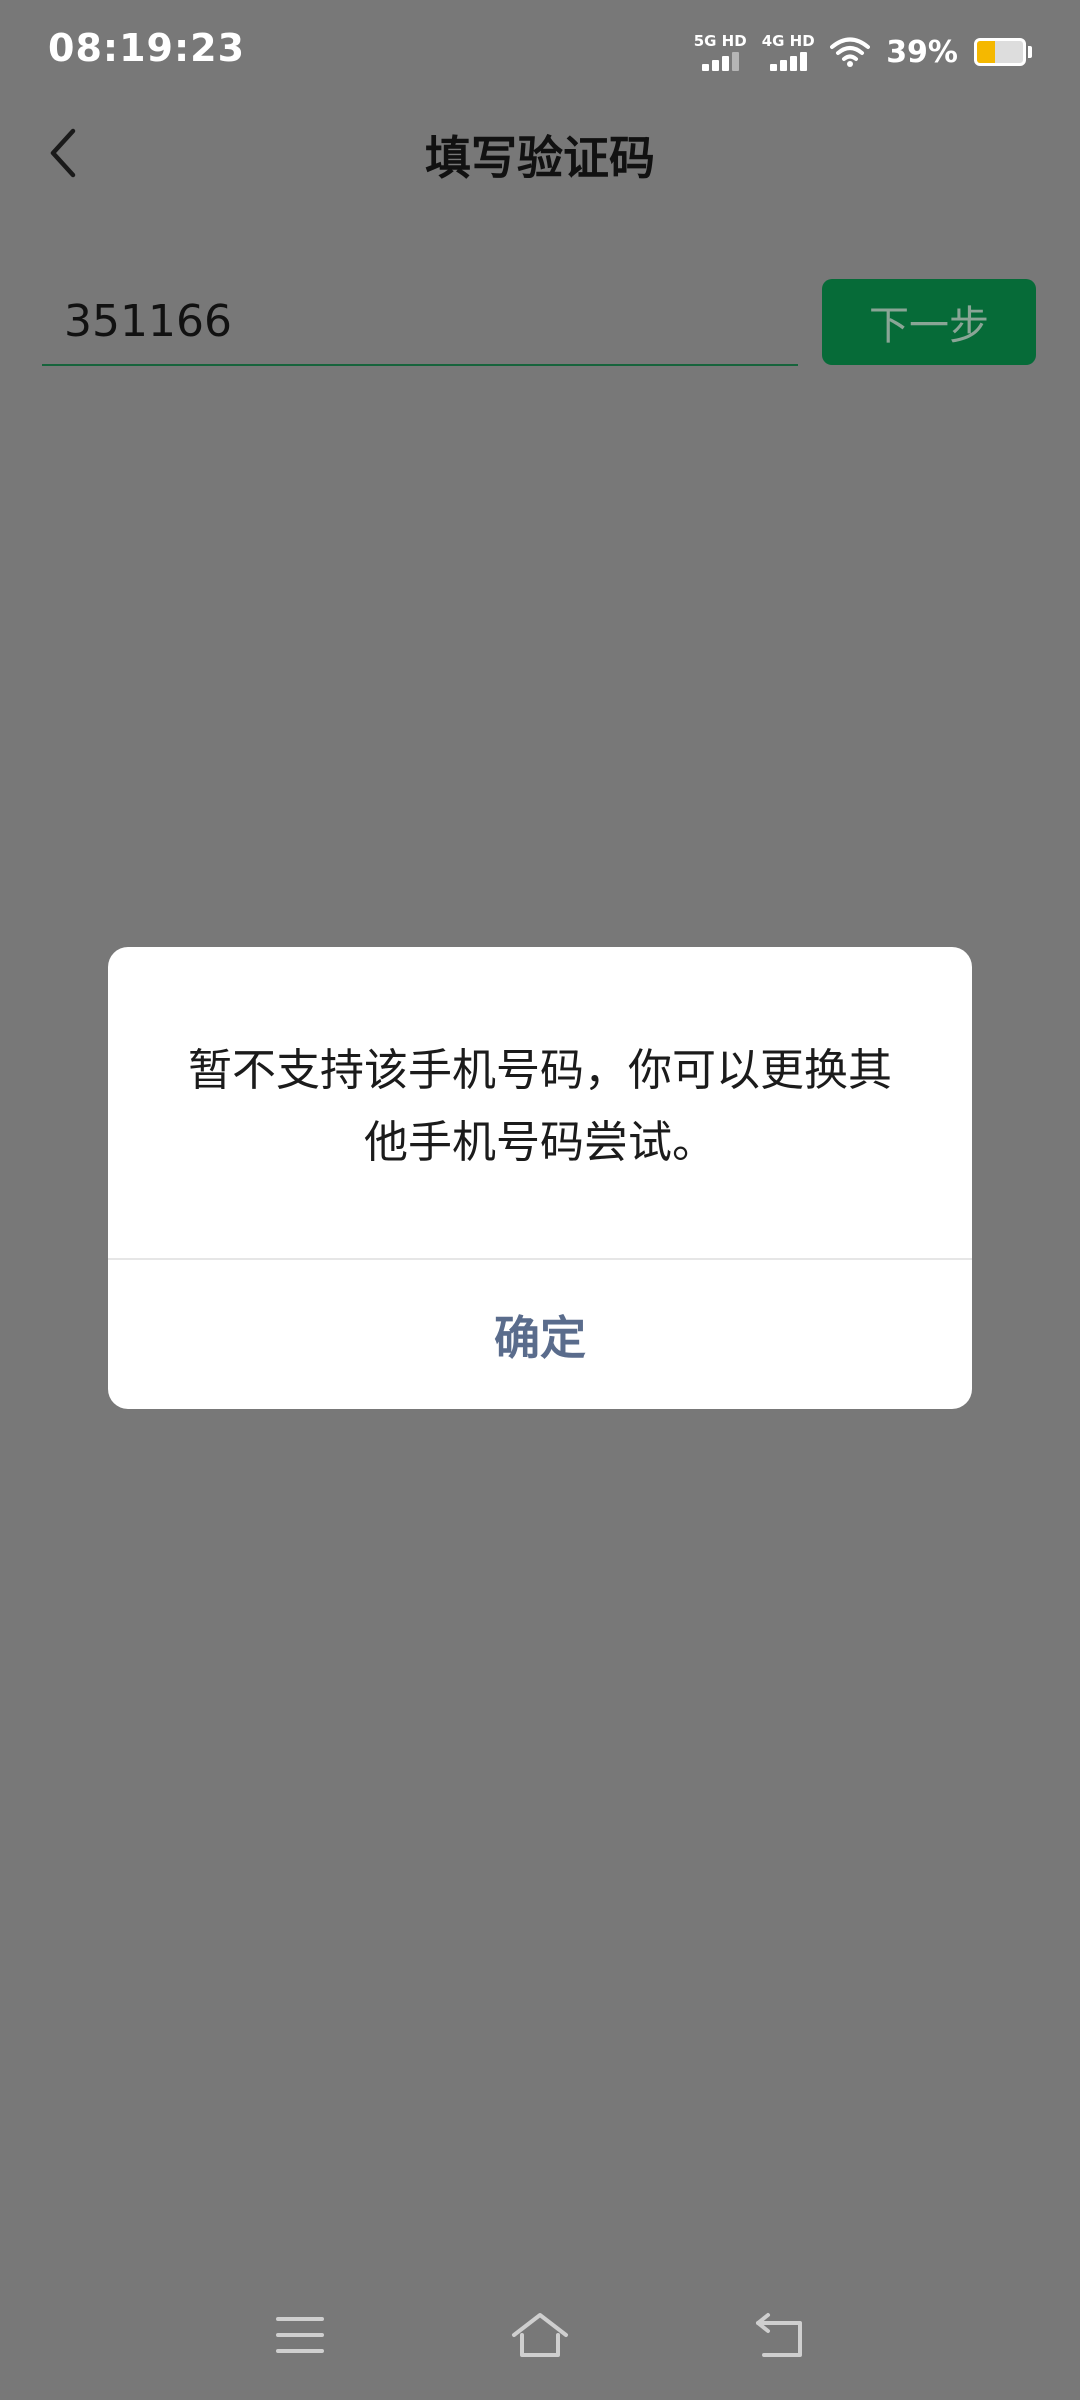 The height and width of the screenshot is (2400, 1080). What do you see at coordinates (929, 322) in the screenshot?
I see `next-step-button: 下一步` at bounding box center [929, 322].